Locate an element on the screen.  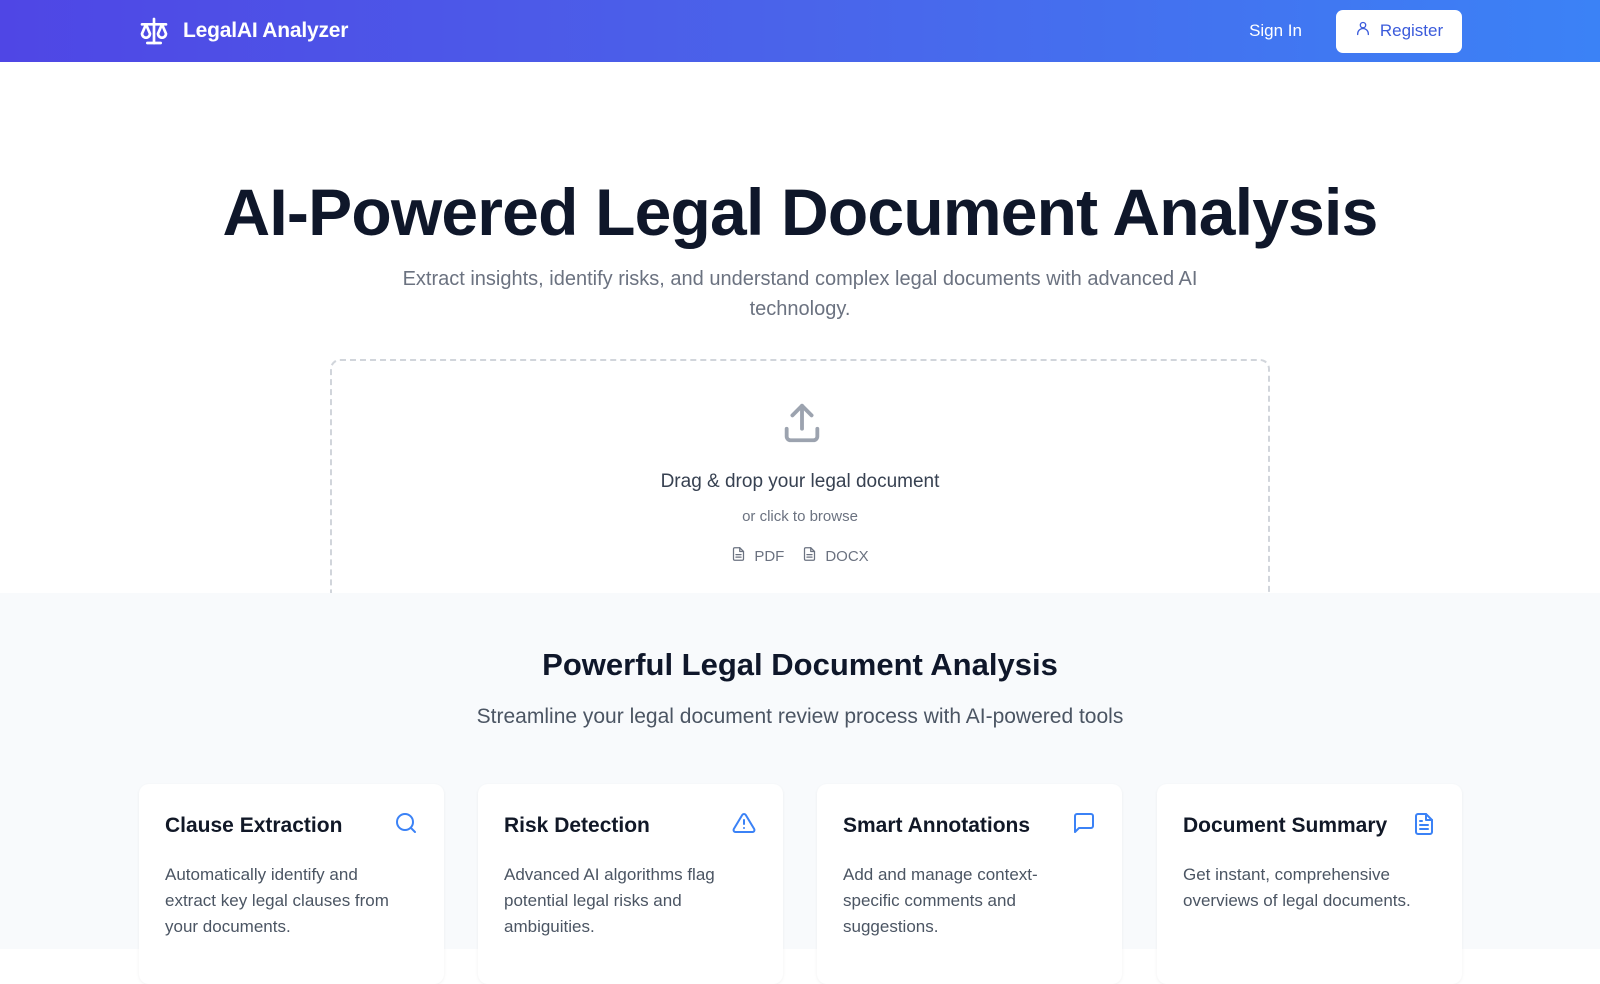
scale-icon is located at coordinates (154, 31).